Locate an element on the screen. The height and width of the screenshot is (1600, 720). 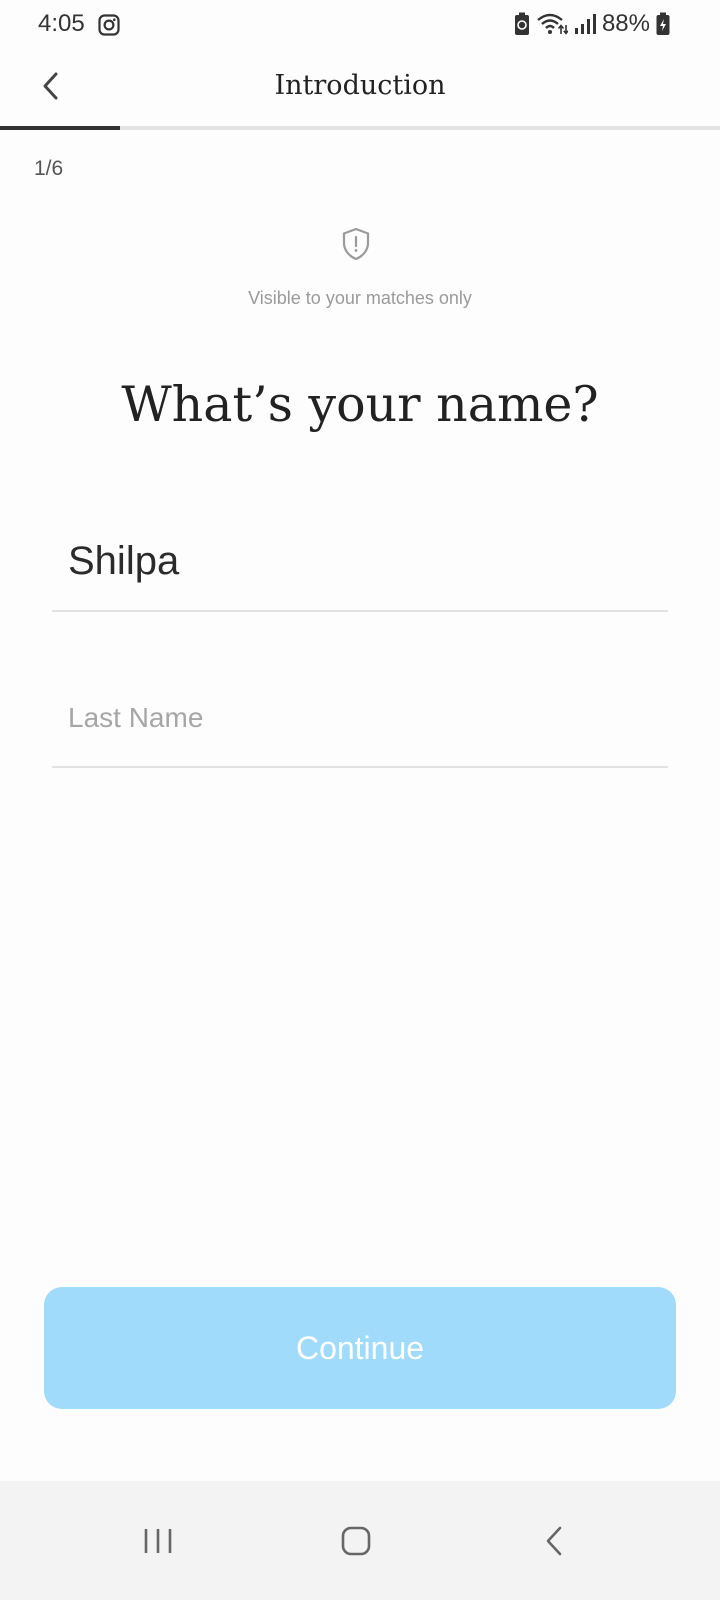
wifi-icon is located at coordinates (552, 24).